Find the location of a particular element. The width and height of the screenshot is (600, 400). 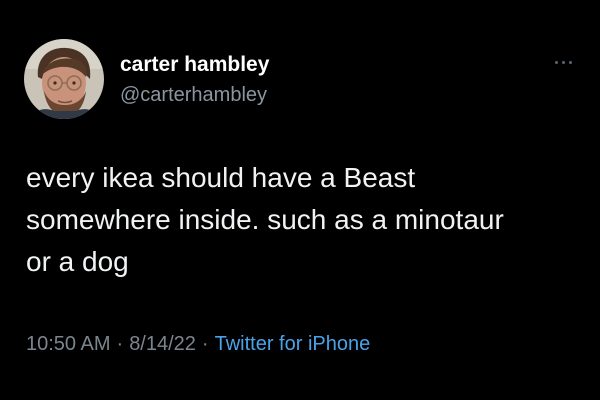

tweet-time: 10:50 AM is located at coordinates (68, 344).